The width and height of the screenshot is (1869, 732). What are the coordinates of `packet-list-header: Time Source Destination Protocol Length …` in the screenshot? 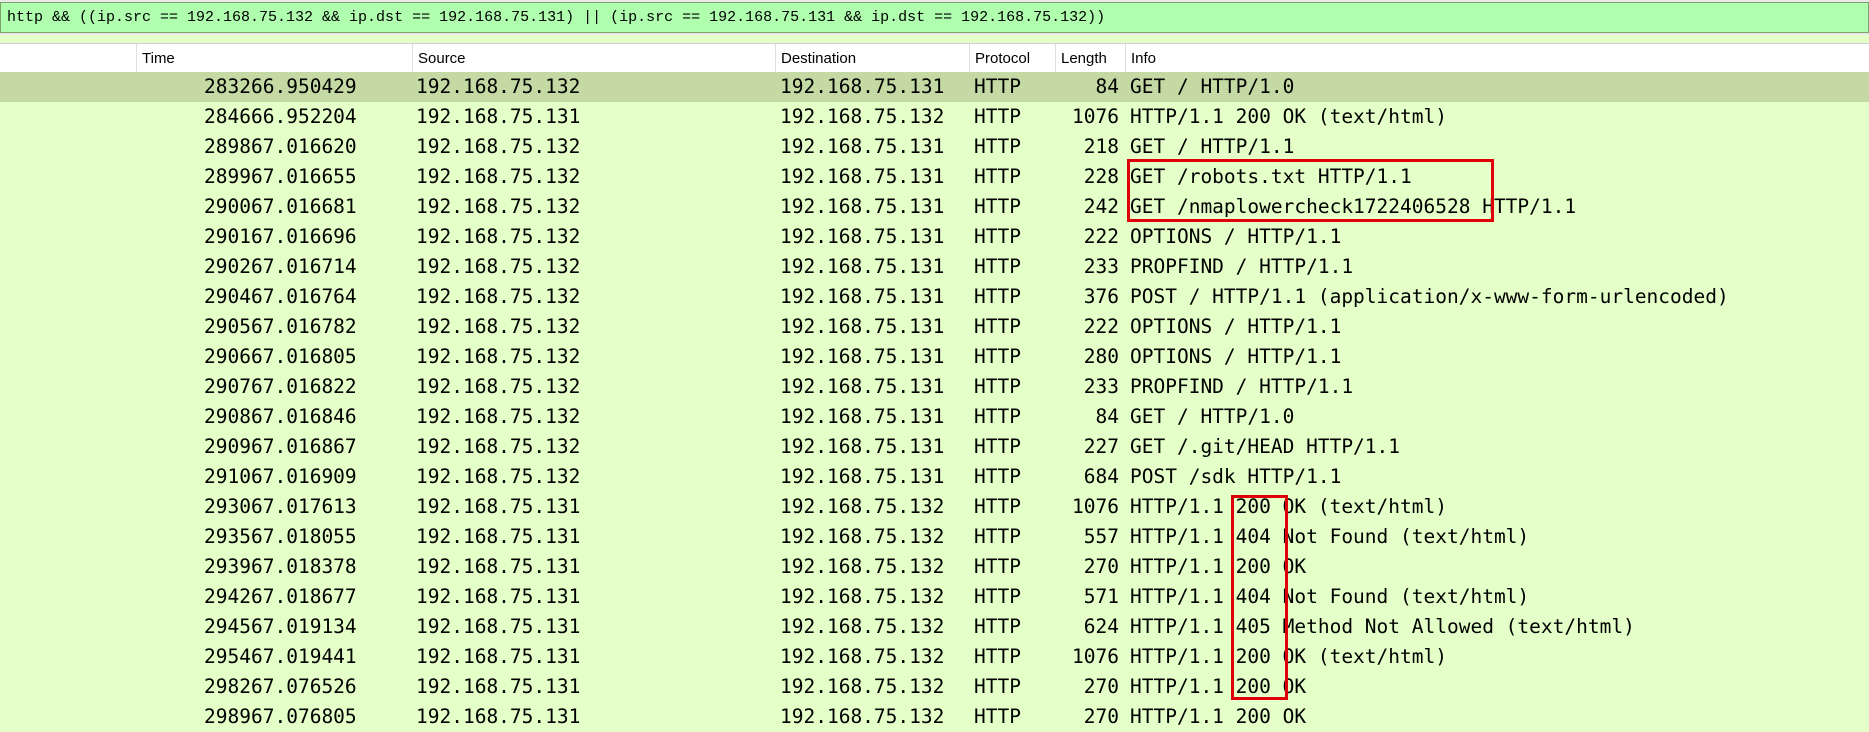 It's located at (934, 58).